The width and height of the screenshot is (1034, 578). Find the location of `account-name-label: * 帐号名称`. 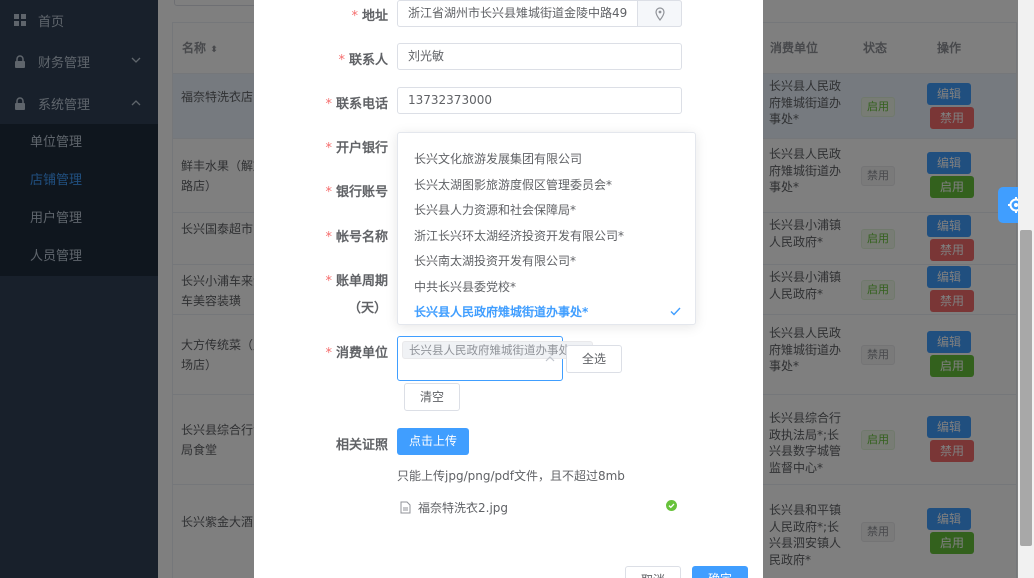

account-name-label: * 帐号名称 is located at coordinates (356, 237).